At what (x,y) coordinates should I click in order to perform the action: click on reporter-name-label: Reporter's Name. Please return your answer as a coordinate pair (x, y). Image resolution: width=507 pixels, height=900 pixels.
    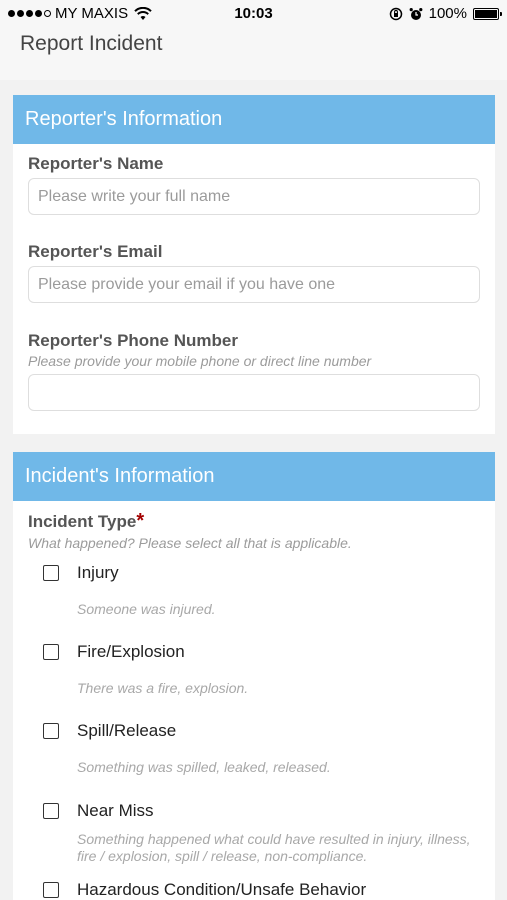
    Looking at the image, I should click on (96, 163).